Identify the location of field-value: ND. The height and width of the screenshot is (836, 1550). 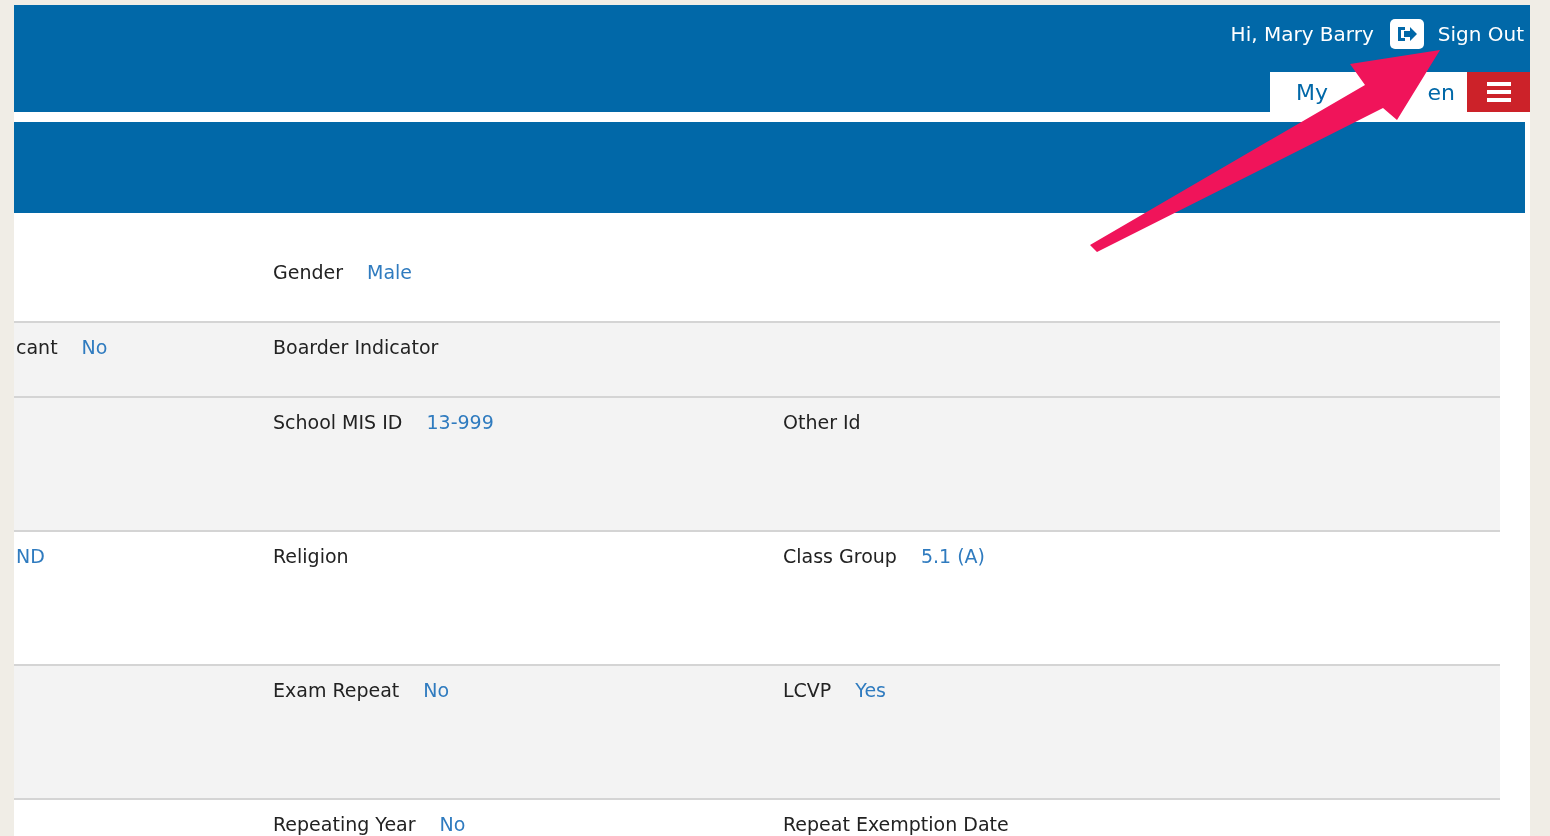
(30, 556).